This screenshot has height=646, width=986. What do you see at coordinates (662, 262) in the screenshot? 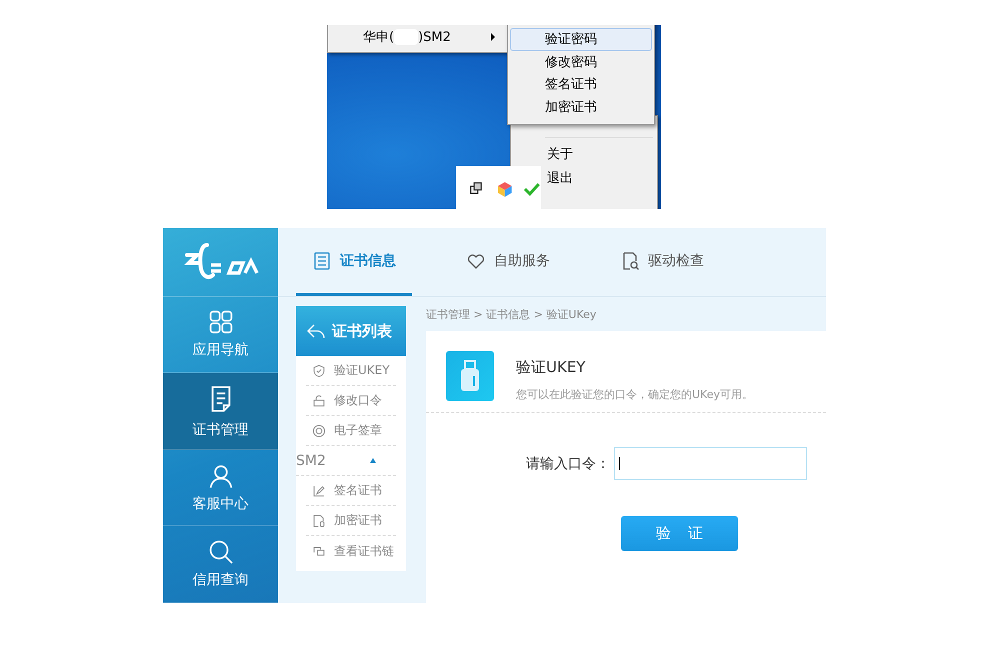
I see `tab: 驱动检查` at bounding box center [662, 262].